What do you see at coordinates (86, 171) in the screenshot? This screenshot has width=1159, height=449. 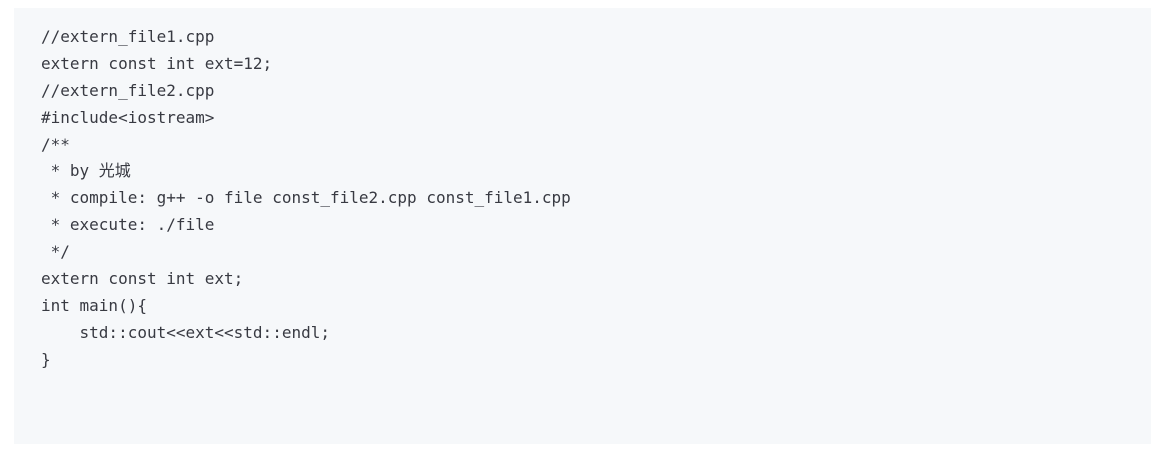 I see `code-line: * by 光城` at bounding box center [86, 171].